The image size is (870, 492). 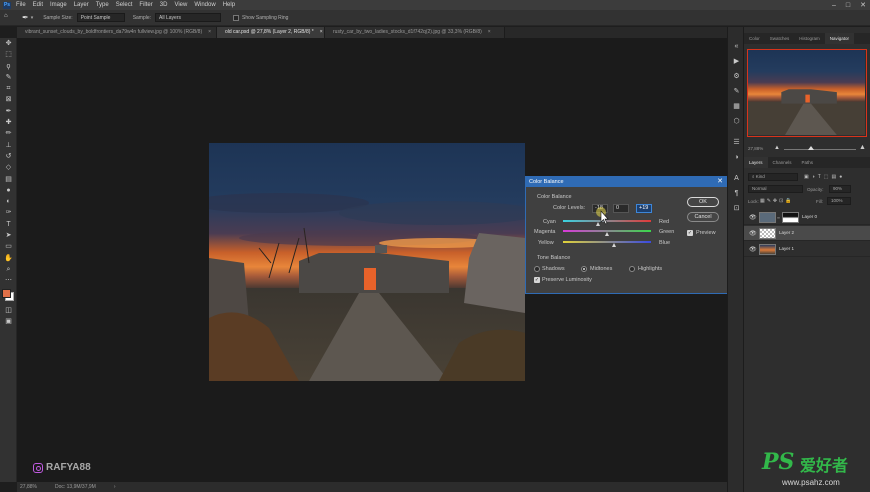 I want to click on tab-layers: Layers, so click(x=756, y=162).